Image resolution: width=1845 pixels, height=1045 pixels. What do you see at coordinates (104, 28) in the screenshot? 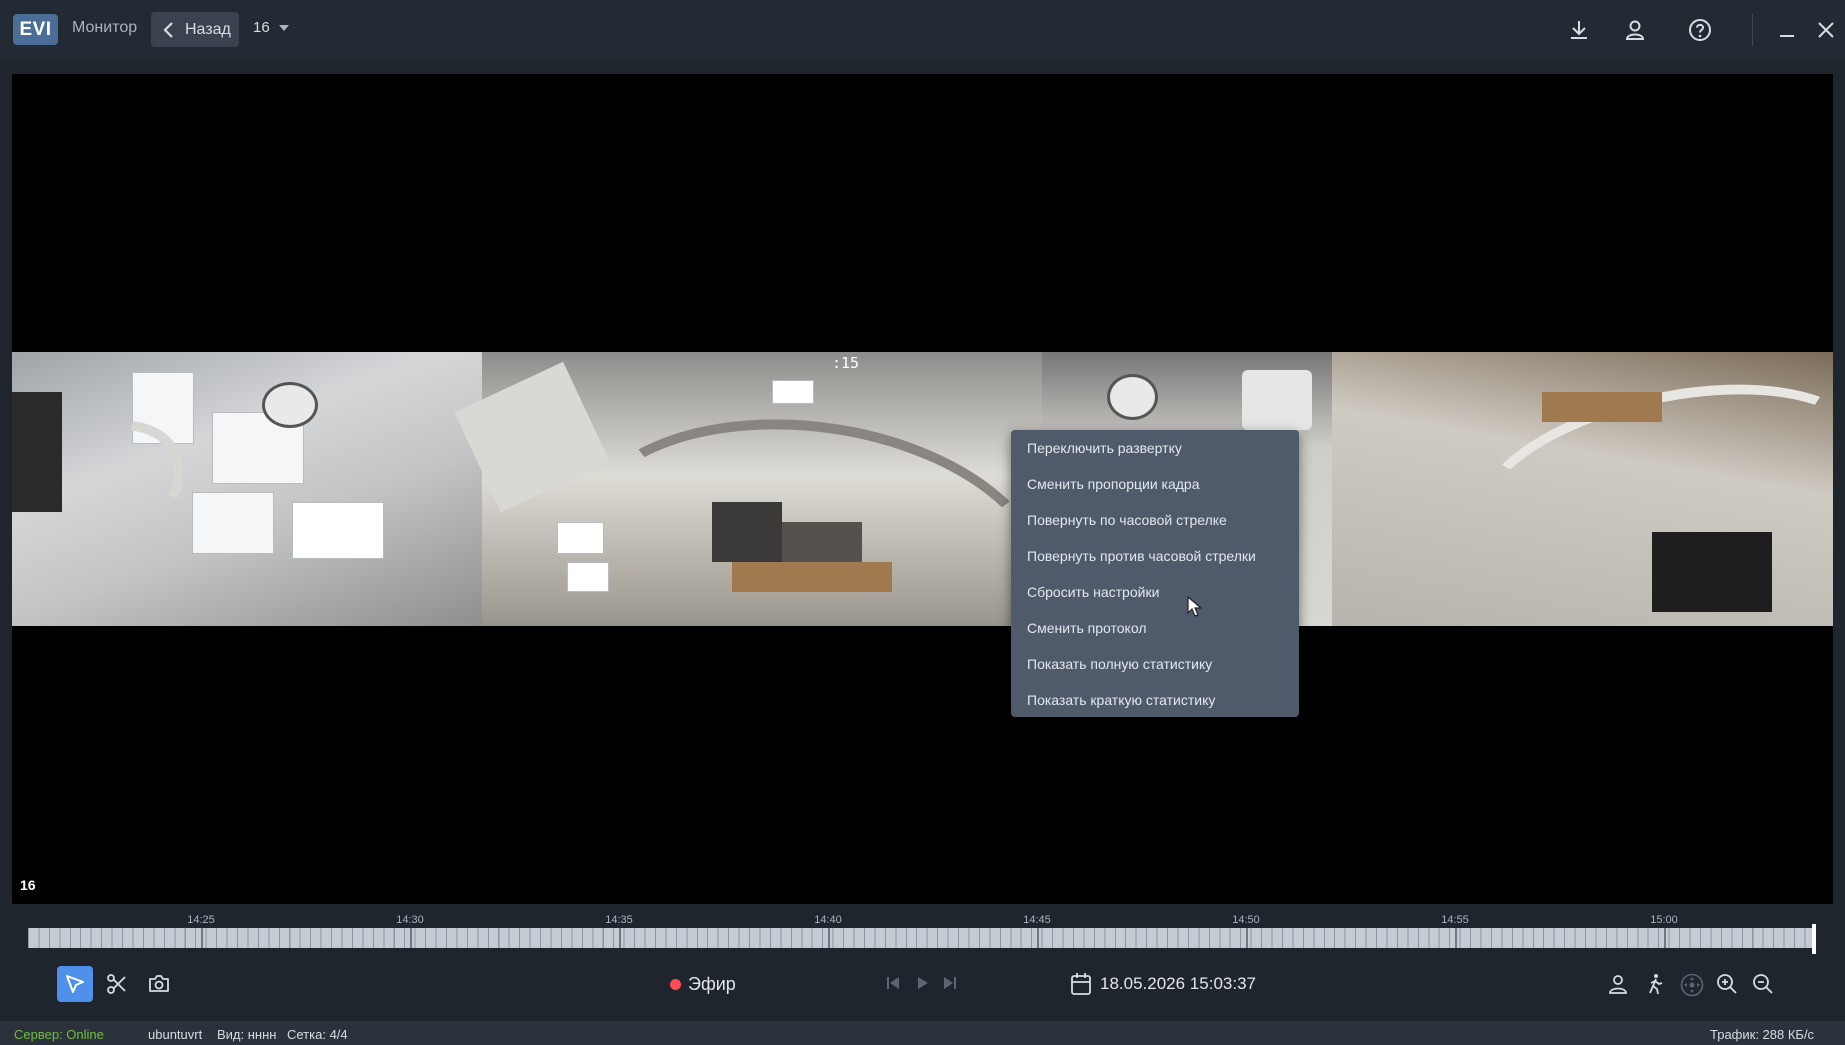
I see `nav-monitor-link: Монитор` at bounding box center [104, 28].